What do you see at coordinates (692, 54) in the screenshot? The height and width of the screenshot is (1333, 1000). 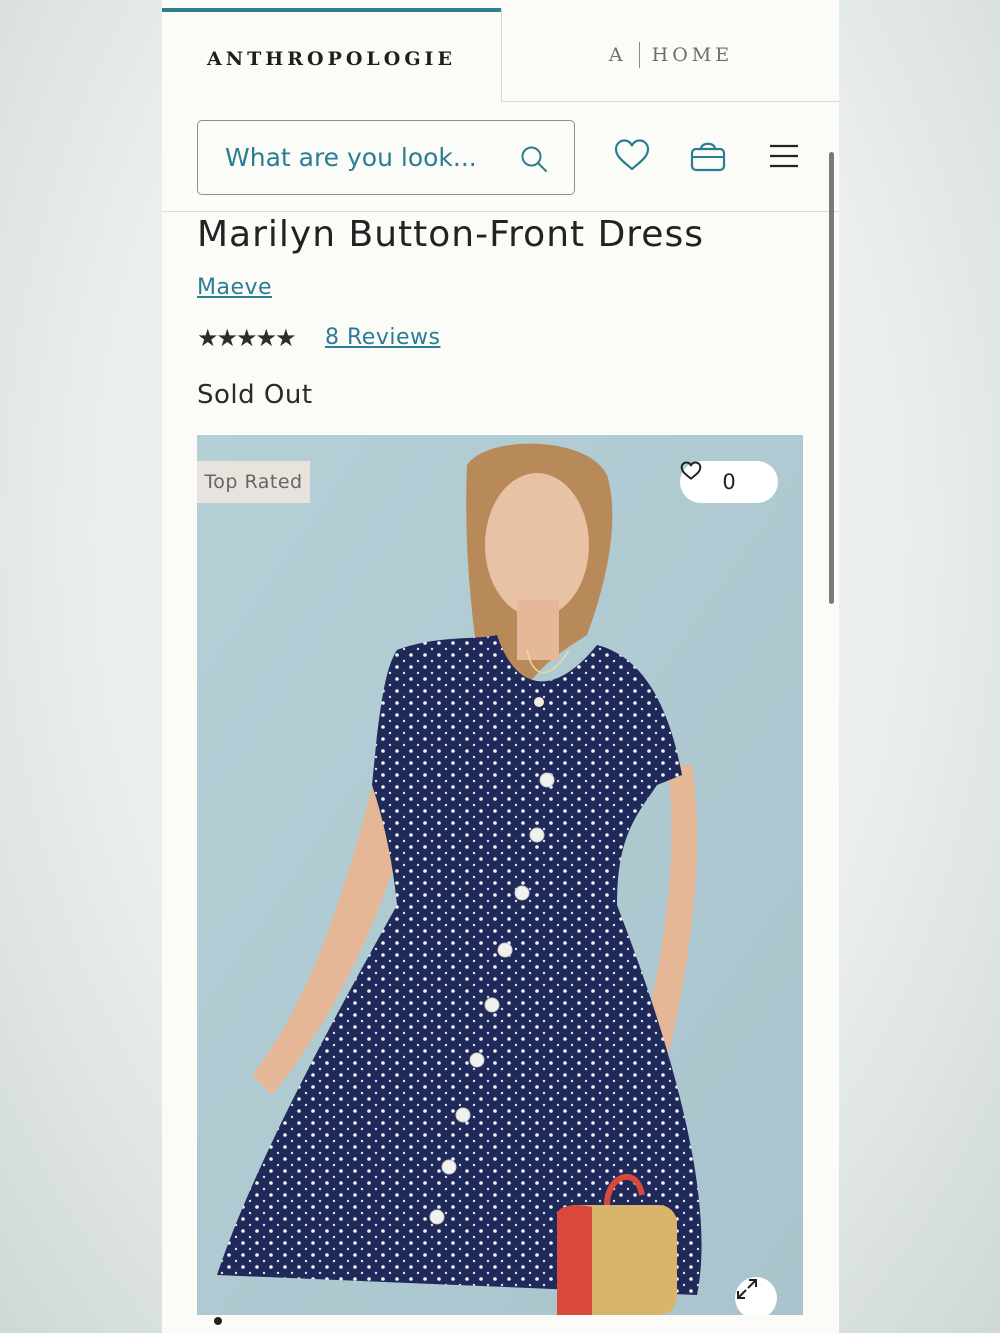 I see `tab-home-label: HOME` at bounding box center [692, 54].